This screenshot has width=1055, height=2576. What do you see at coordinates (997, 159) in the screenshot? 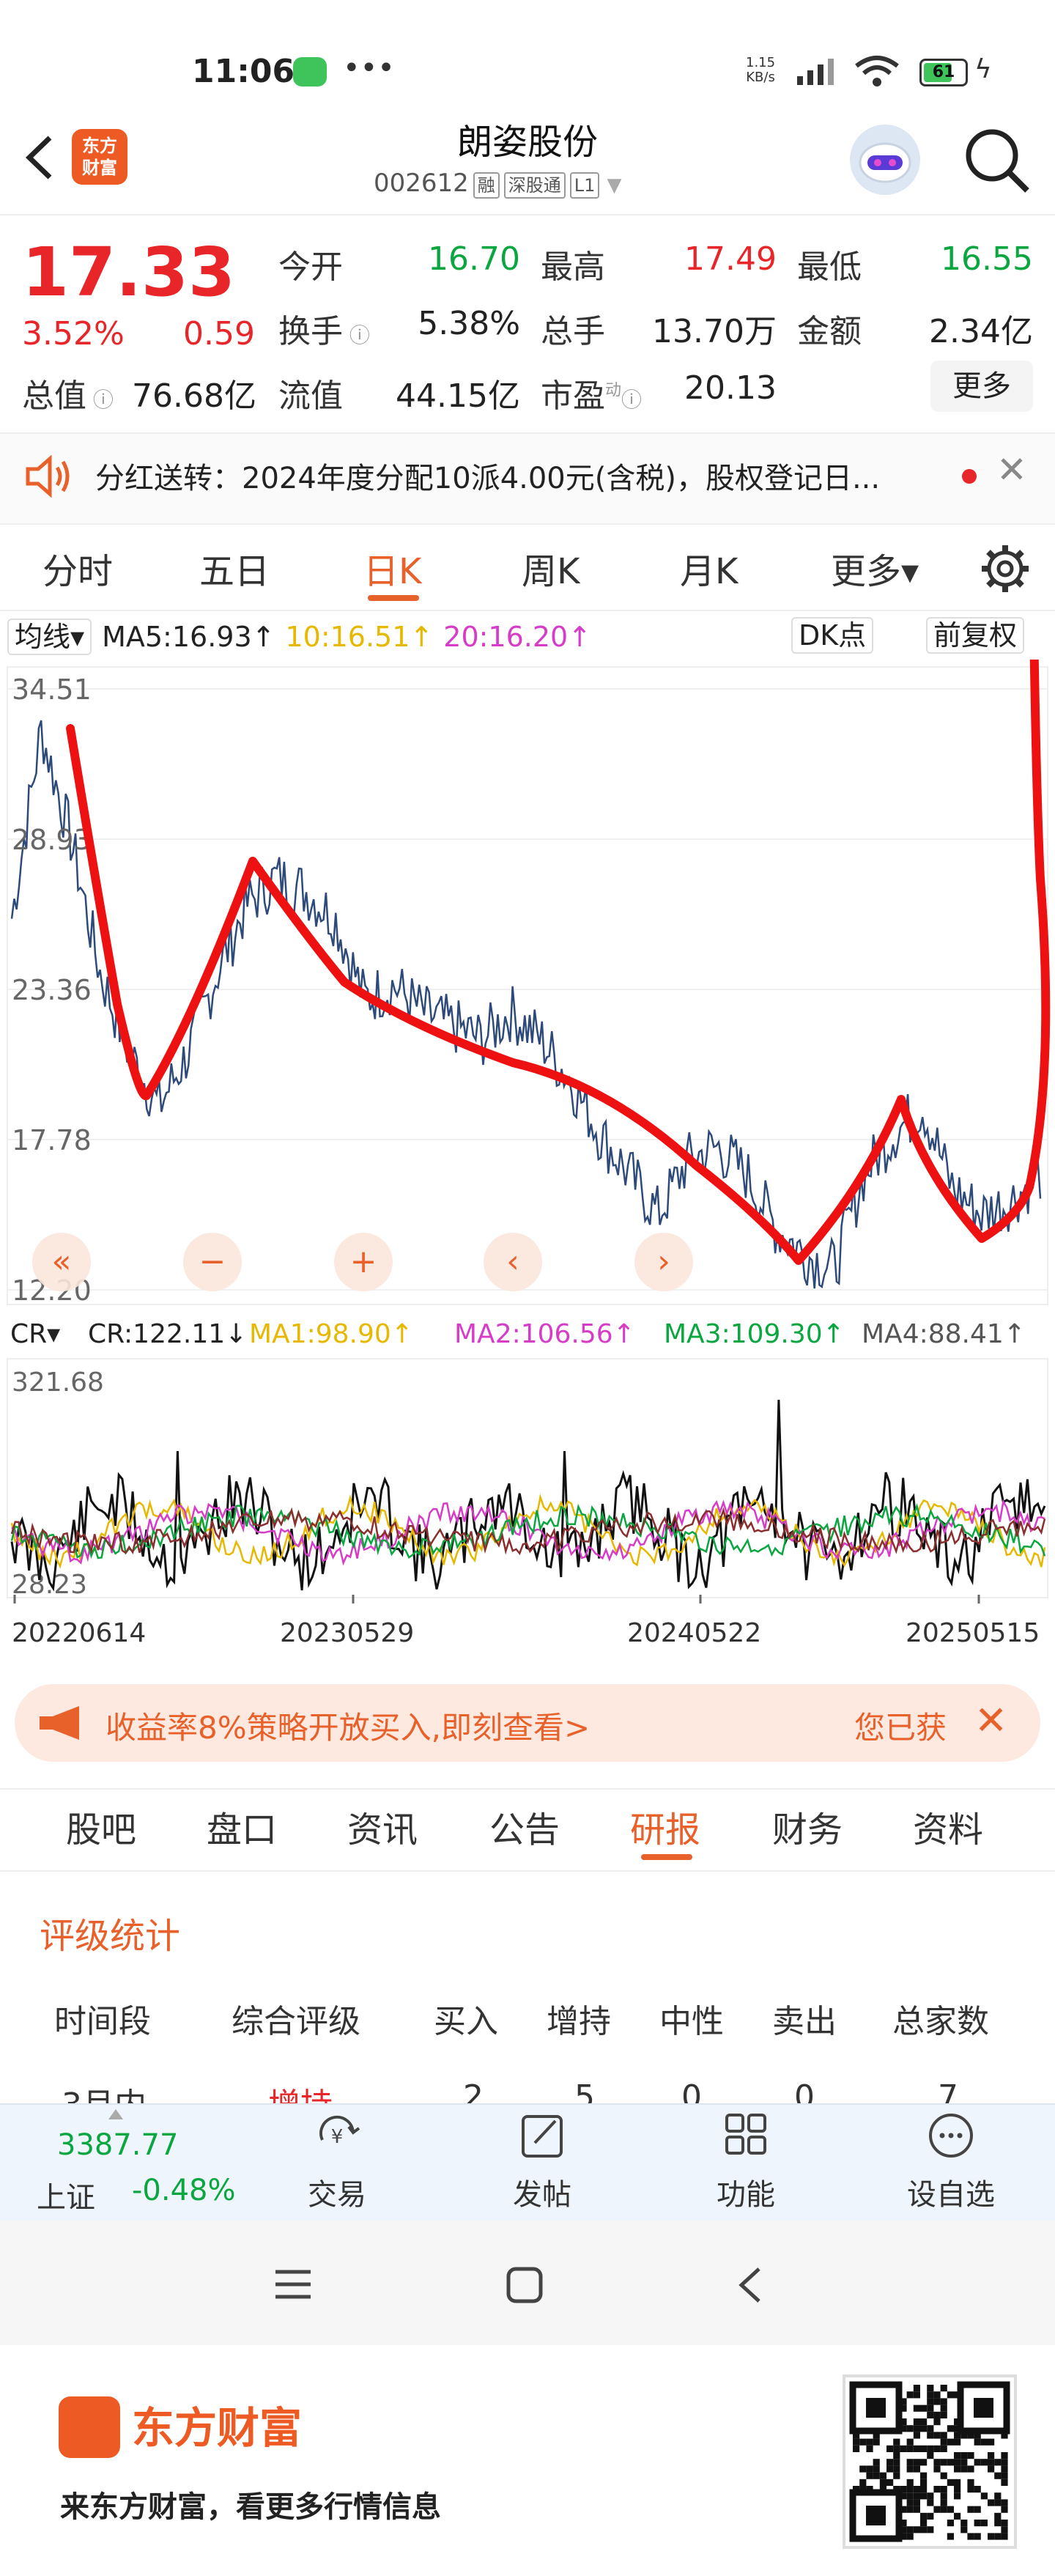
I see `search-icon` at bounding box center [997, 159].